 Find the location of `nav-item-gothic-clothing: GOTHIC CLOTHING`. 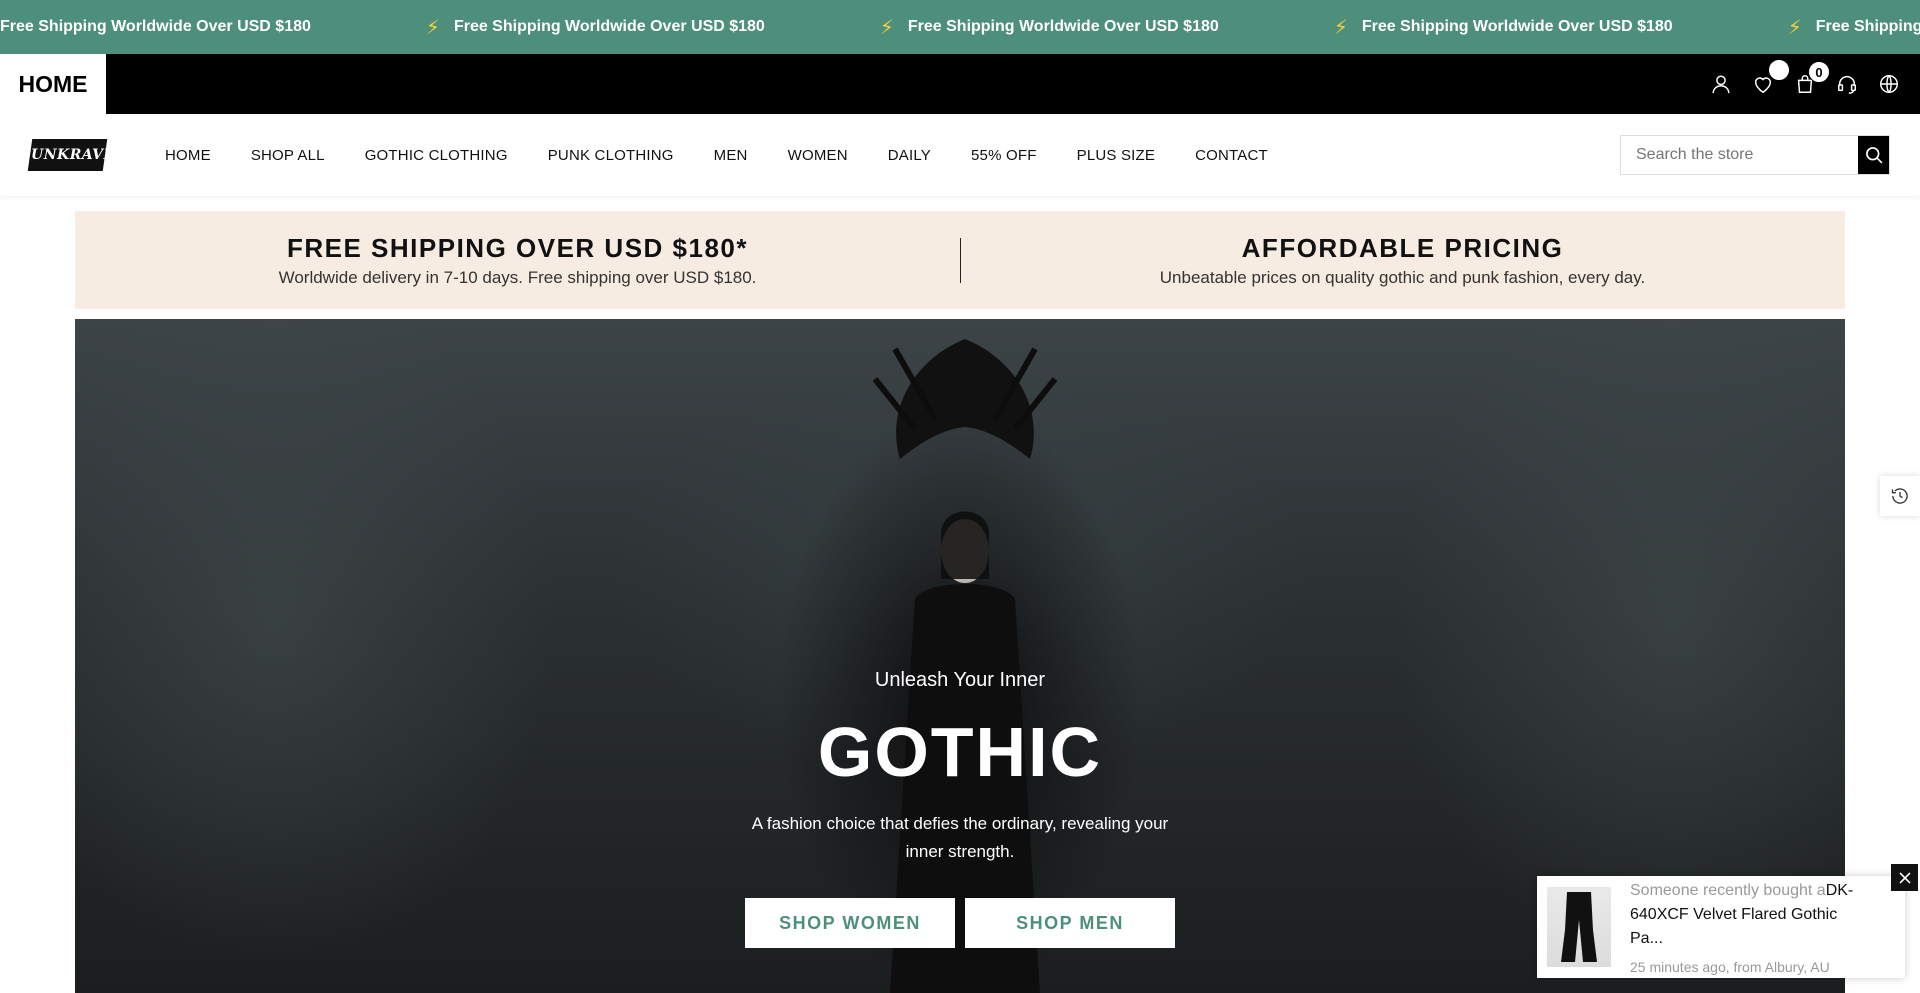

nav-item-gothic-clothing: GOTHIC CLOTHING is located at coordinates (436, 155).